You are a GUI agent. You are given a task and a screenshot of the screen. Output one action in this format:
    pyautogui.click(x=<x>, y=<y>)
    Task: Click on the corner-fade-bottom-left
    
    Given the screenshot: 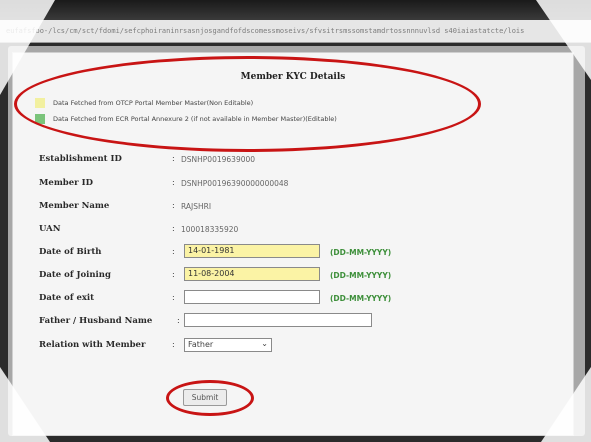 What is the action you would take?
    pyautogui.click(x=25, y=404)
    